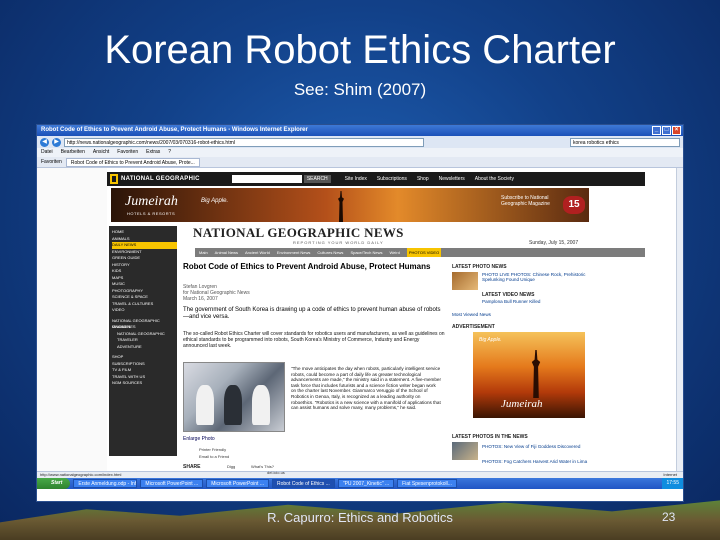 Image resolution: width=720 pixels, height=540 pixels. What do you see at coordinates (160, 179) in the screenshot?
I see `ng-logo: NATIONAL GEOGRAPHIC` at bounding box center [160, 179].